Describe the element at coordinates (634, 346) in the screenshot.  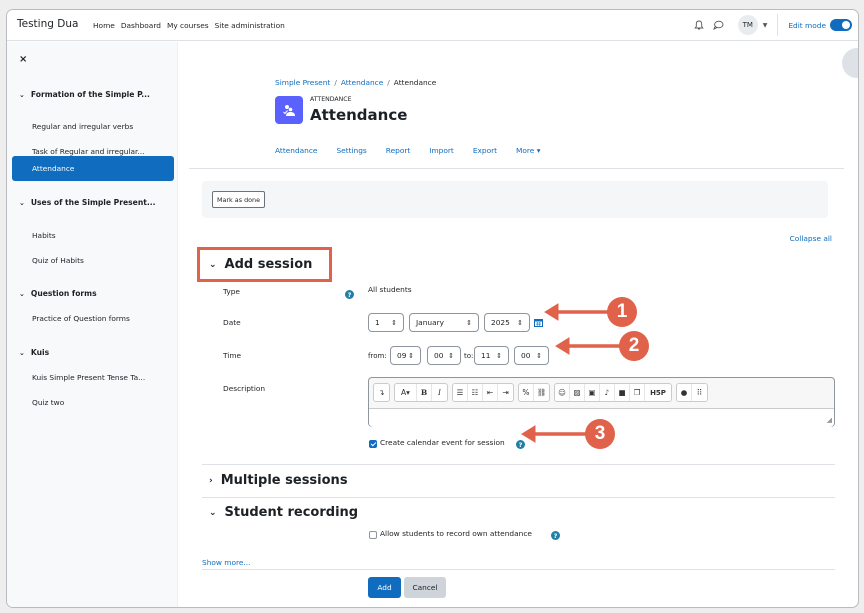
I see `annotation-badge-2: 2` at that location.